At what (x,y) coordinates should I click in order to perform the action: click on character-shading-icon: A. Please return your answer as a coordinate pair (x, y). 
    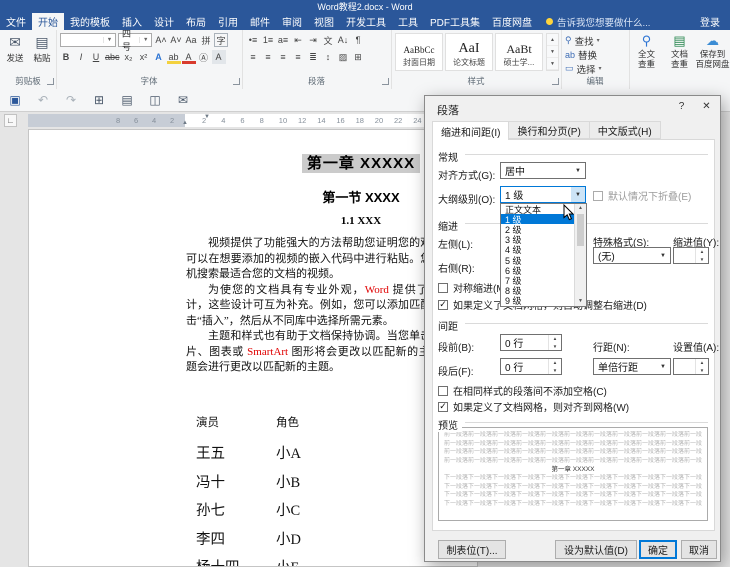
    Looking at the image, I should click on (218, 57).